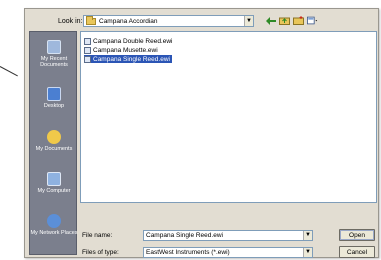 This screenshot has width=381, height=260. What do you see at coordinates (54, 149) in the screenshot?
I see `place-label-documents: My Documents` at bounding box center [54, 149].